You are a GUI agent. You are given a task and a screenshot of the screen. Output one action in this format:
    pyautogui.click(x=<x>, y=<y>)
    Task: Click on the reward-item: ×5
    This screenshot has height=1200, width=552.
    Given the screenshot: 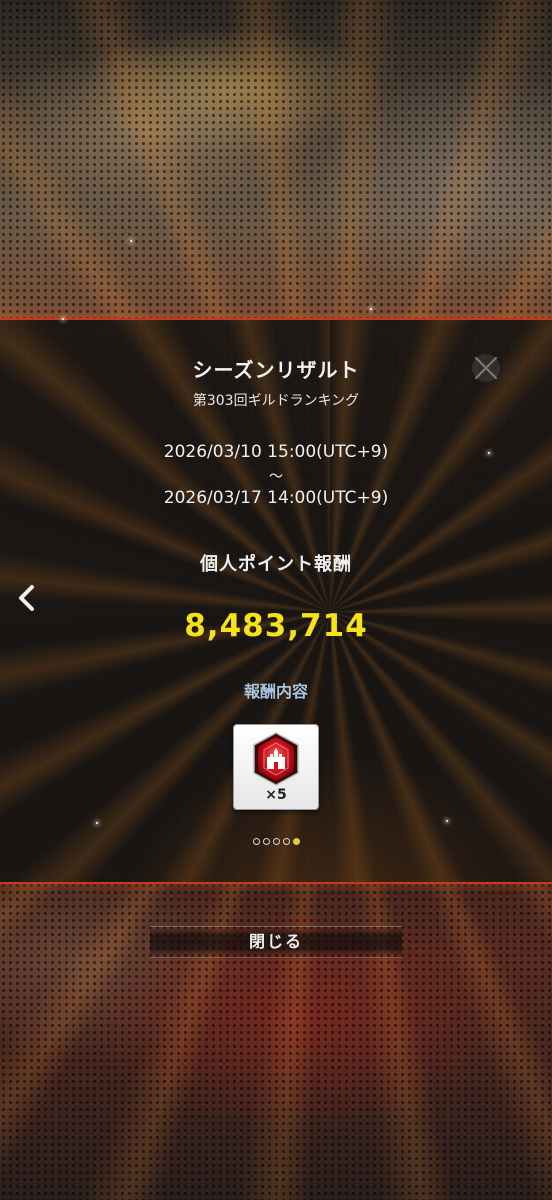 What is the action you would take?
    pyautogui.click(x=276, y=767)
    